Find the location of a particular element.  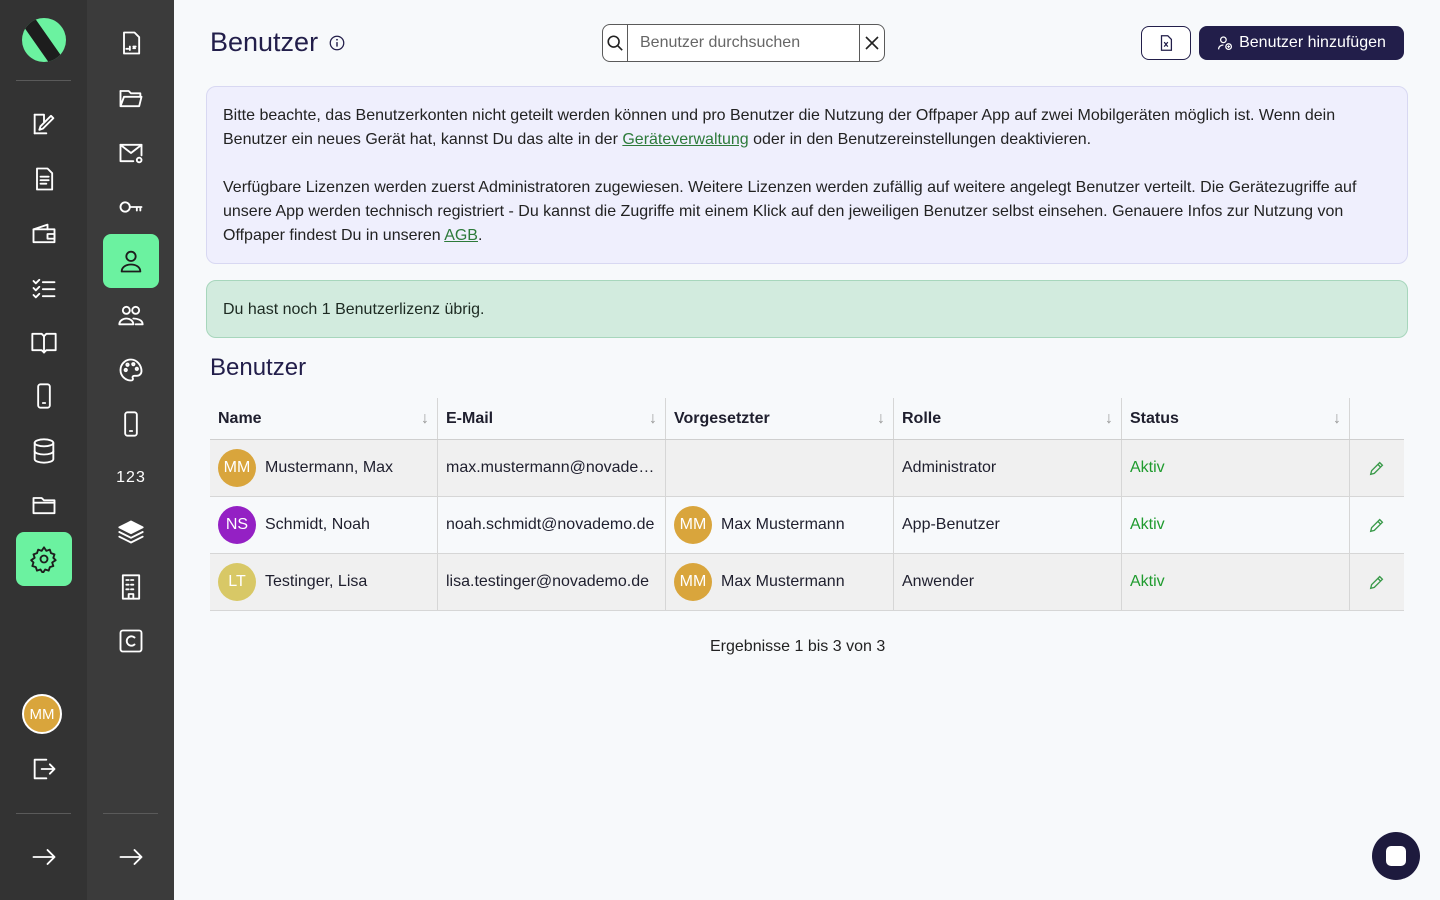

document-list-icon is located at coordinates (45, 179).